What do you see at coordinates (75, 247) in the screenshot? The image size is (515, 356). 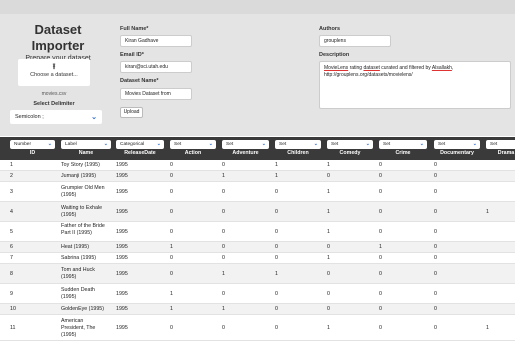 I see `table-cell: Heat (1995)` at bounding box center [75, 247].